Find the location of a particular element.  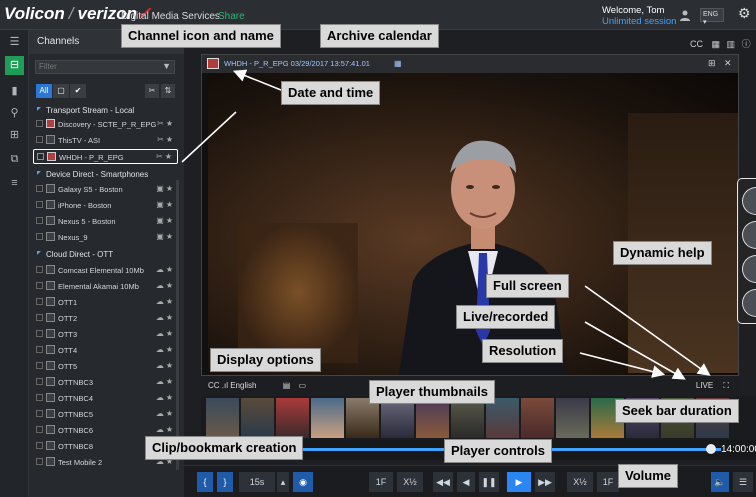

rewind-icon: ◀◀ is located at coordinates (443, 482).